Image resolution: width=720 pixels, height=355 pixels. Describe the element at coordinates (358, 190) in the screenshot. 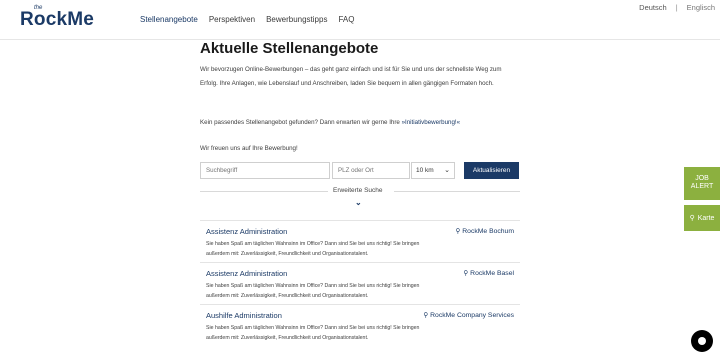

I see `advanced-search-label: Erweiterte Suche` at that location.